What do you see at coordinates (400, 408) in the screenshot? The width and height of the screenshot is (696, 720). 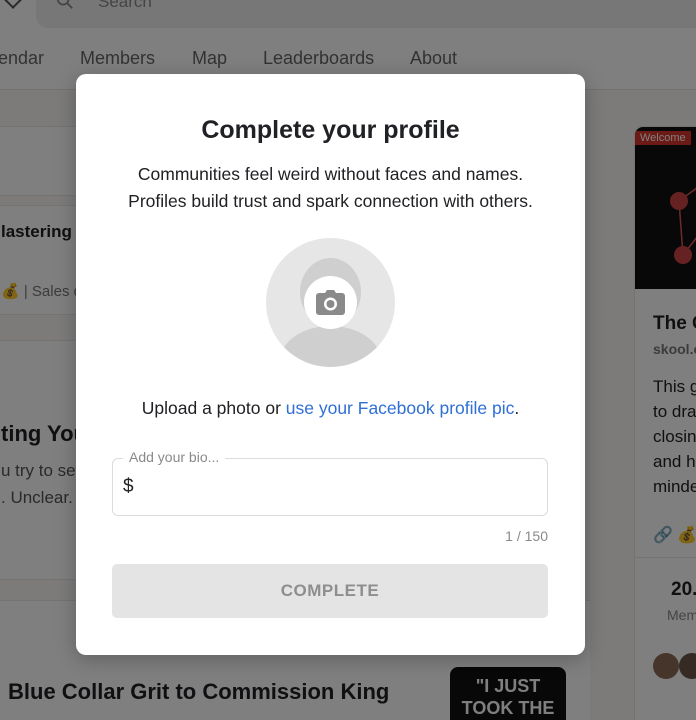 I see `facebook-profile-pic-link: use your Facebook profile pic` at bounding box center [400, 408].